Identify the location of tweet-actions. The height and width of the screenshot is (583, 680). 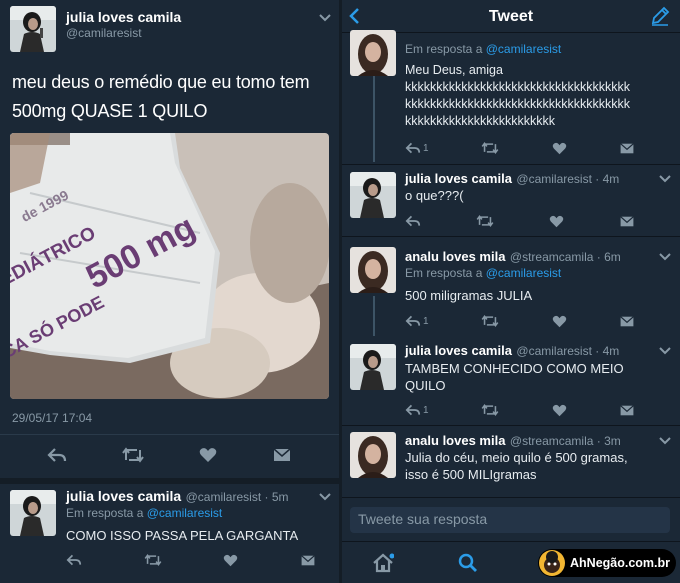
(520, 221).